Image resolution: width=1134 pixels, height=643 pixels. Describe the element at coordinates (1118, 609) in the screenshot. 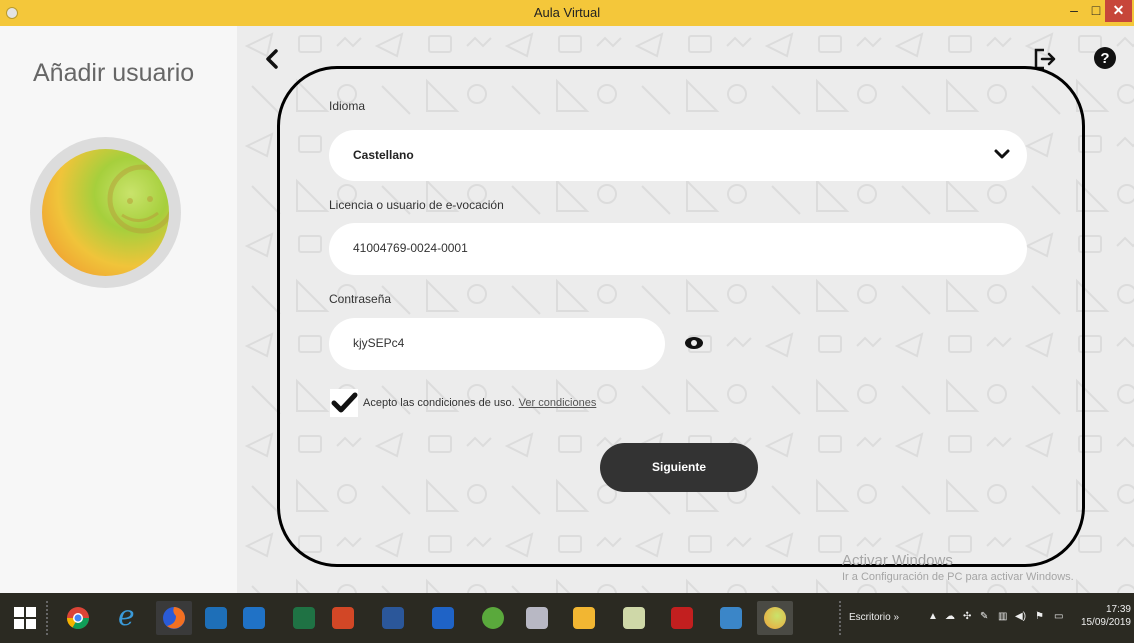

I see `clock-time: 17:39` at that location.